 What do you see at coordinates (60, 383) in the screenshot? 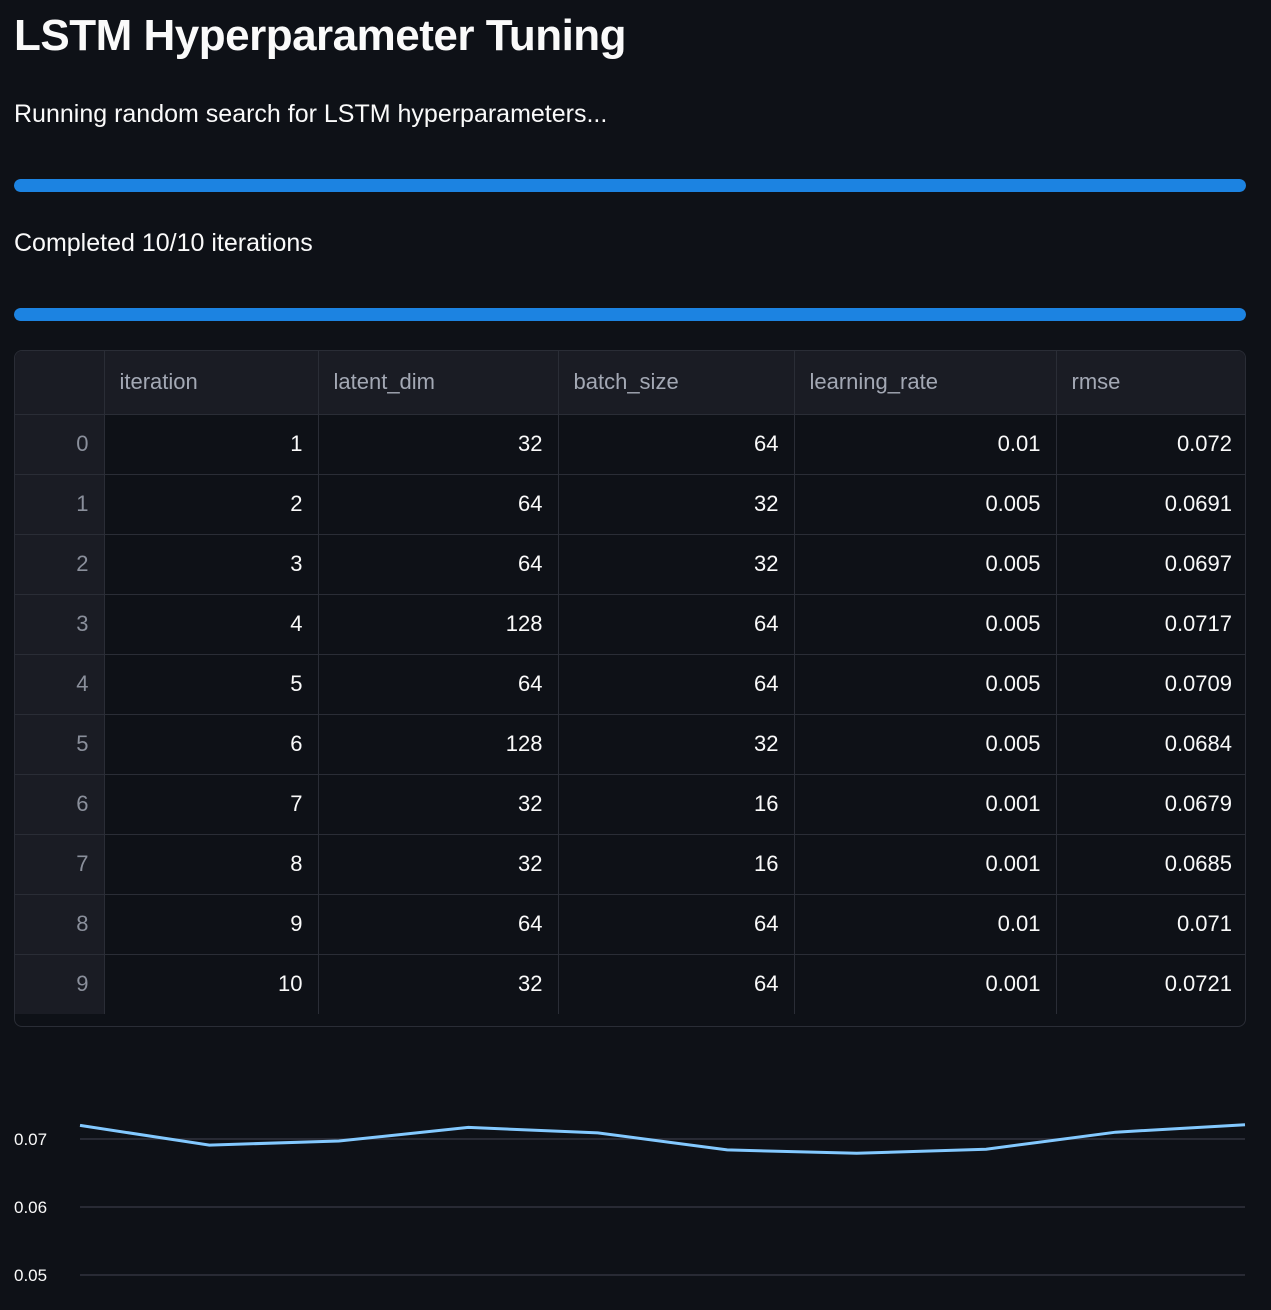
I see `column-header-index` at bounding box center [60, 383].